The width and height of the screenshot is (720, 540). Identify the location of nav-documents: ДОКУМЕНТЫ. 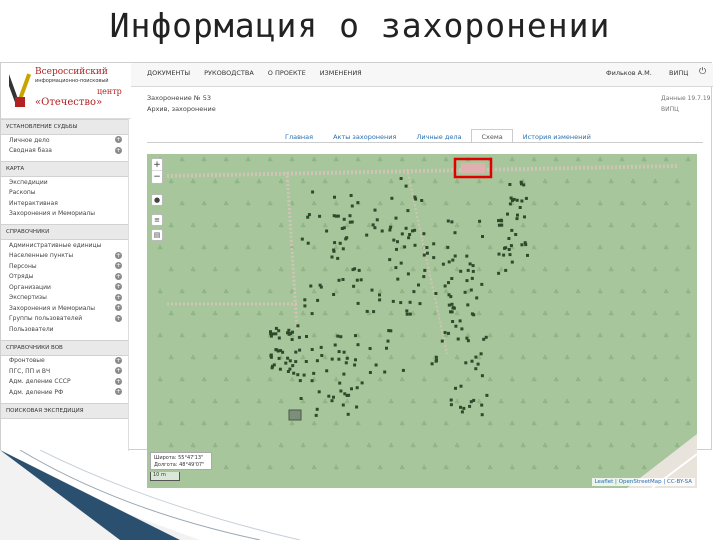
(168, 73).